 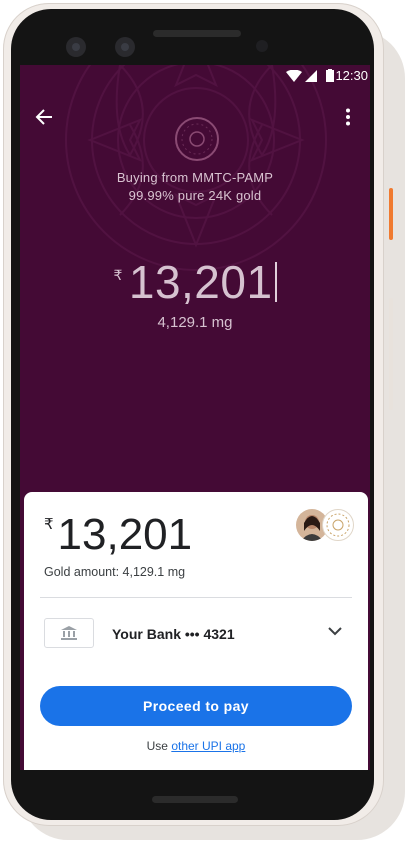 I want to click on bank-icon, so click(x=69, y=633).